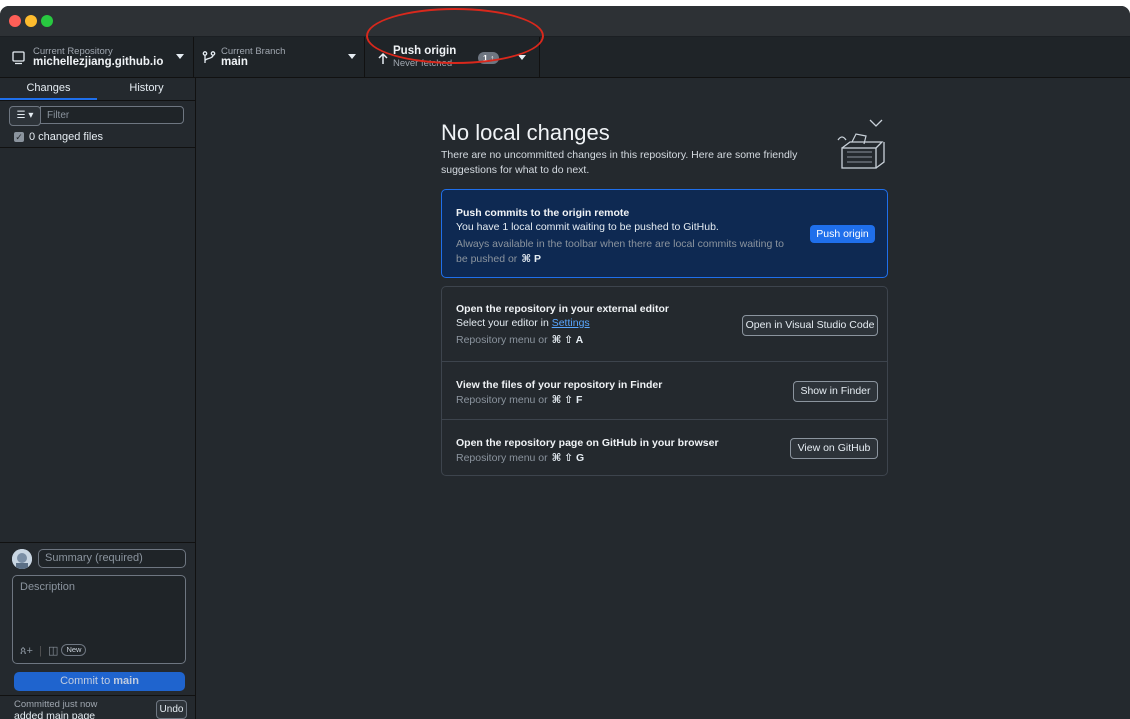 The image size is (1130, 719). Describe the element at coordinates (56, 704) in the screenshot. I see `last-commit-time: Committed just now` at that location.